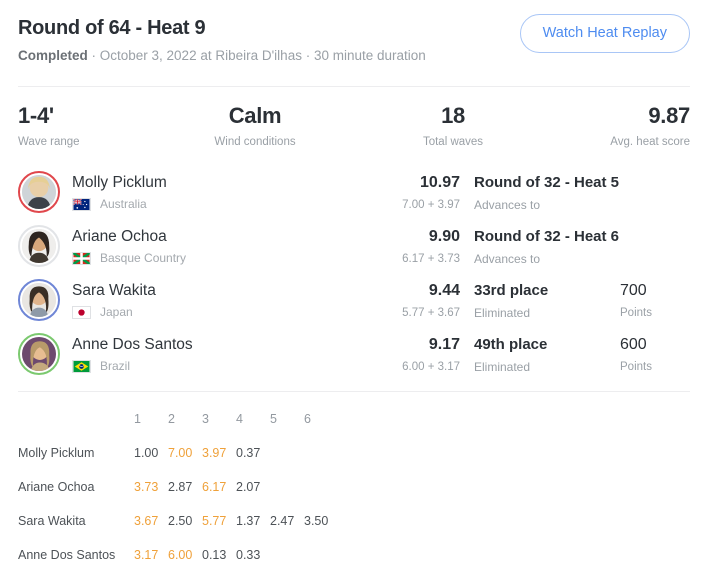  I want to click on country-name: Australia, so click(123, 204).